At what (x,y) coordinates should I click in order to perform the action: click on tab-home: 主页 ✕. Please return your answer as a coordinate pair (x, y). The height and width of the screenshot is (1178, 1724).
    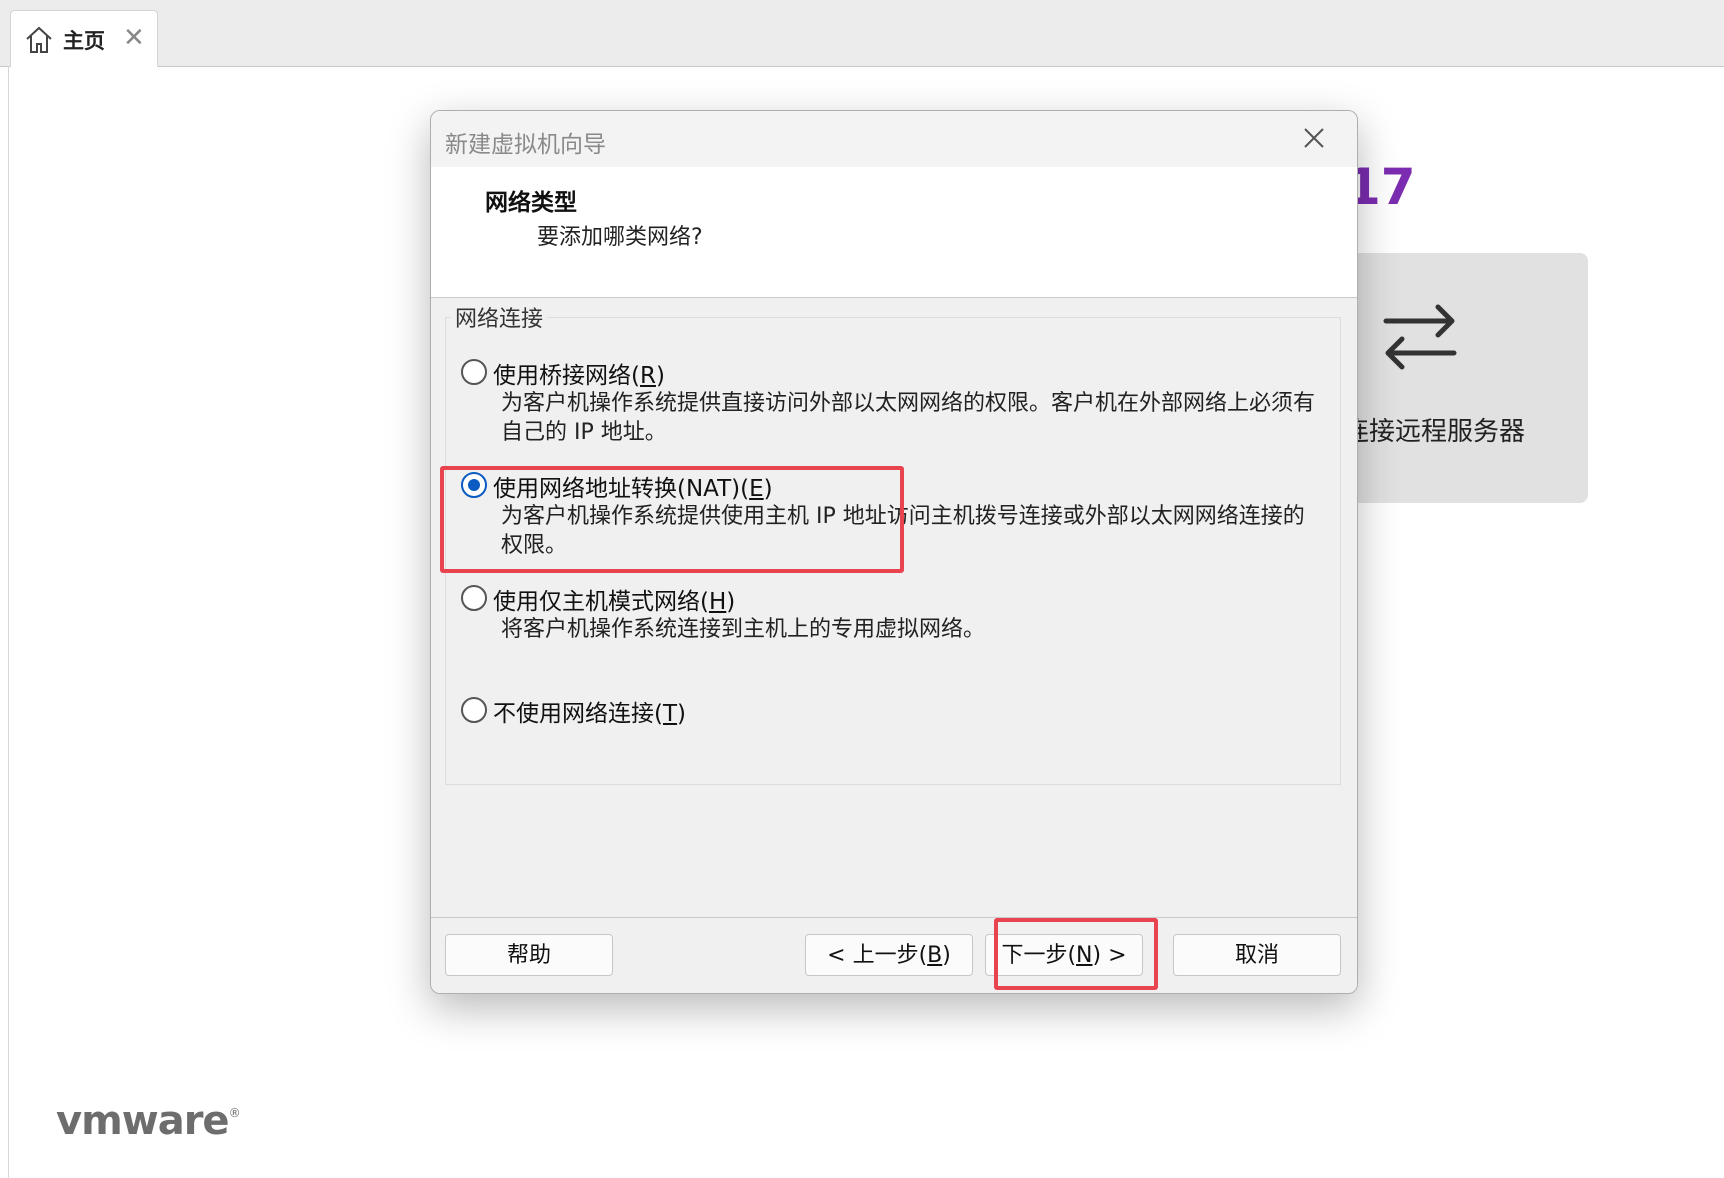
    Looking at the image, I should click on (84, 38).